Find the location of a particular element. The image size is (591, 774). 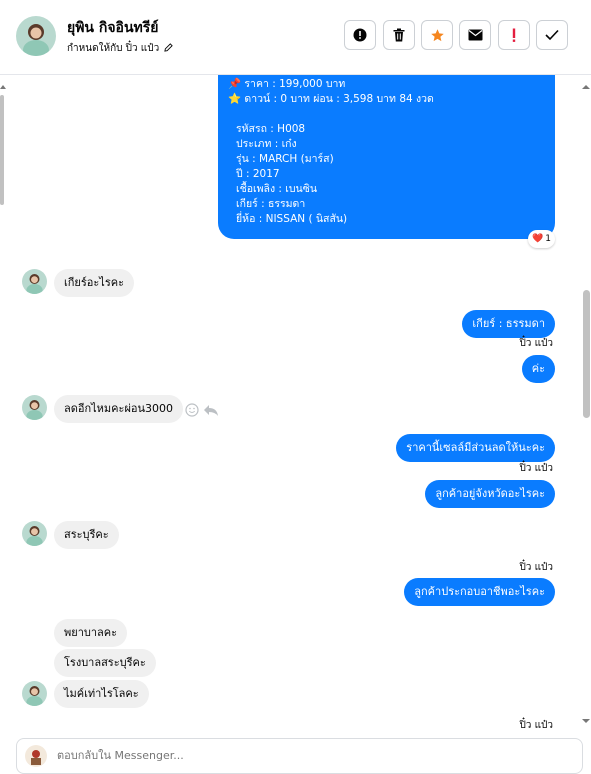

done-button is located at coordinates (552, 35).